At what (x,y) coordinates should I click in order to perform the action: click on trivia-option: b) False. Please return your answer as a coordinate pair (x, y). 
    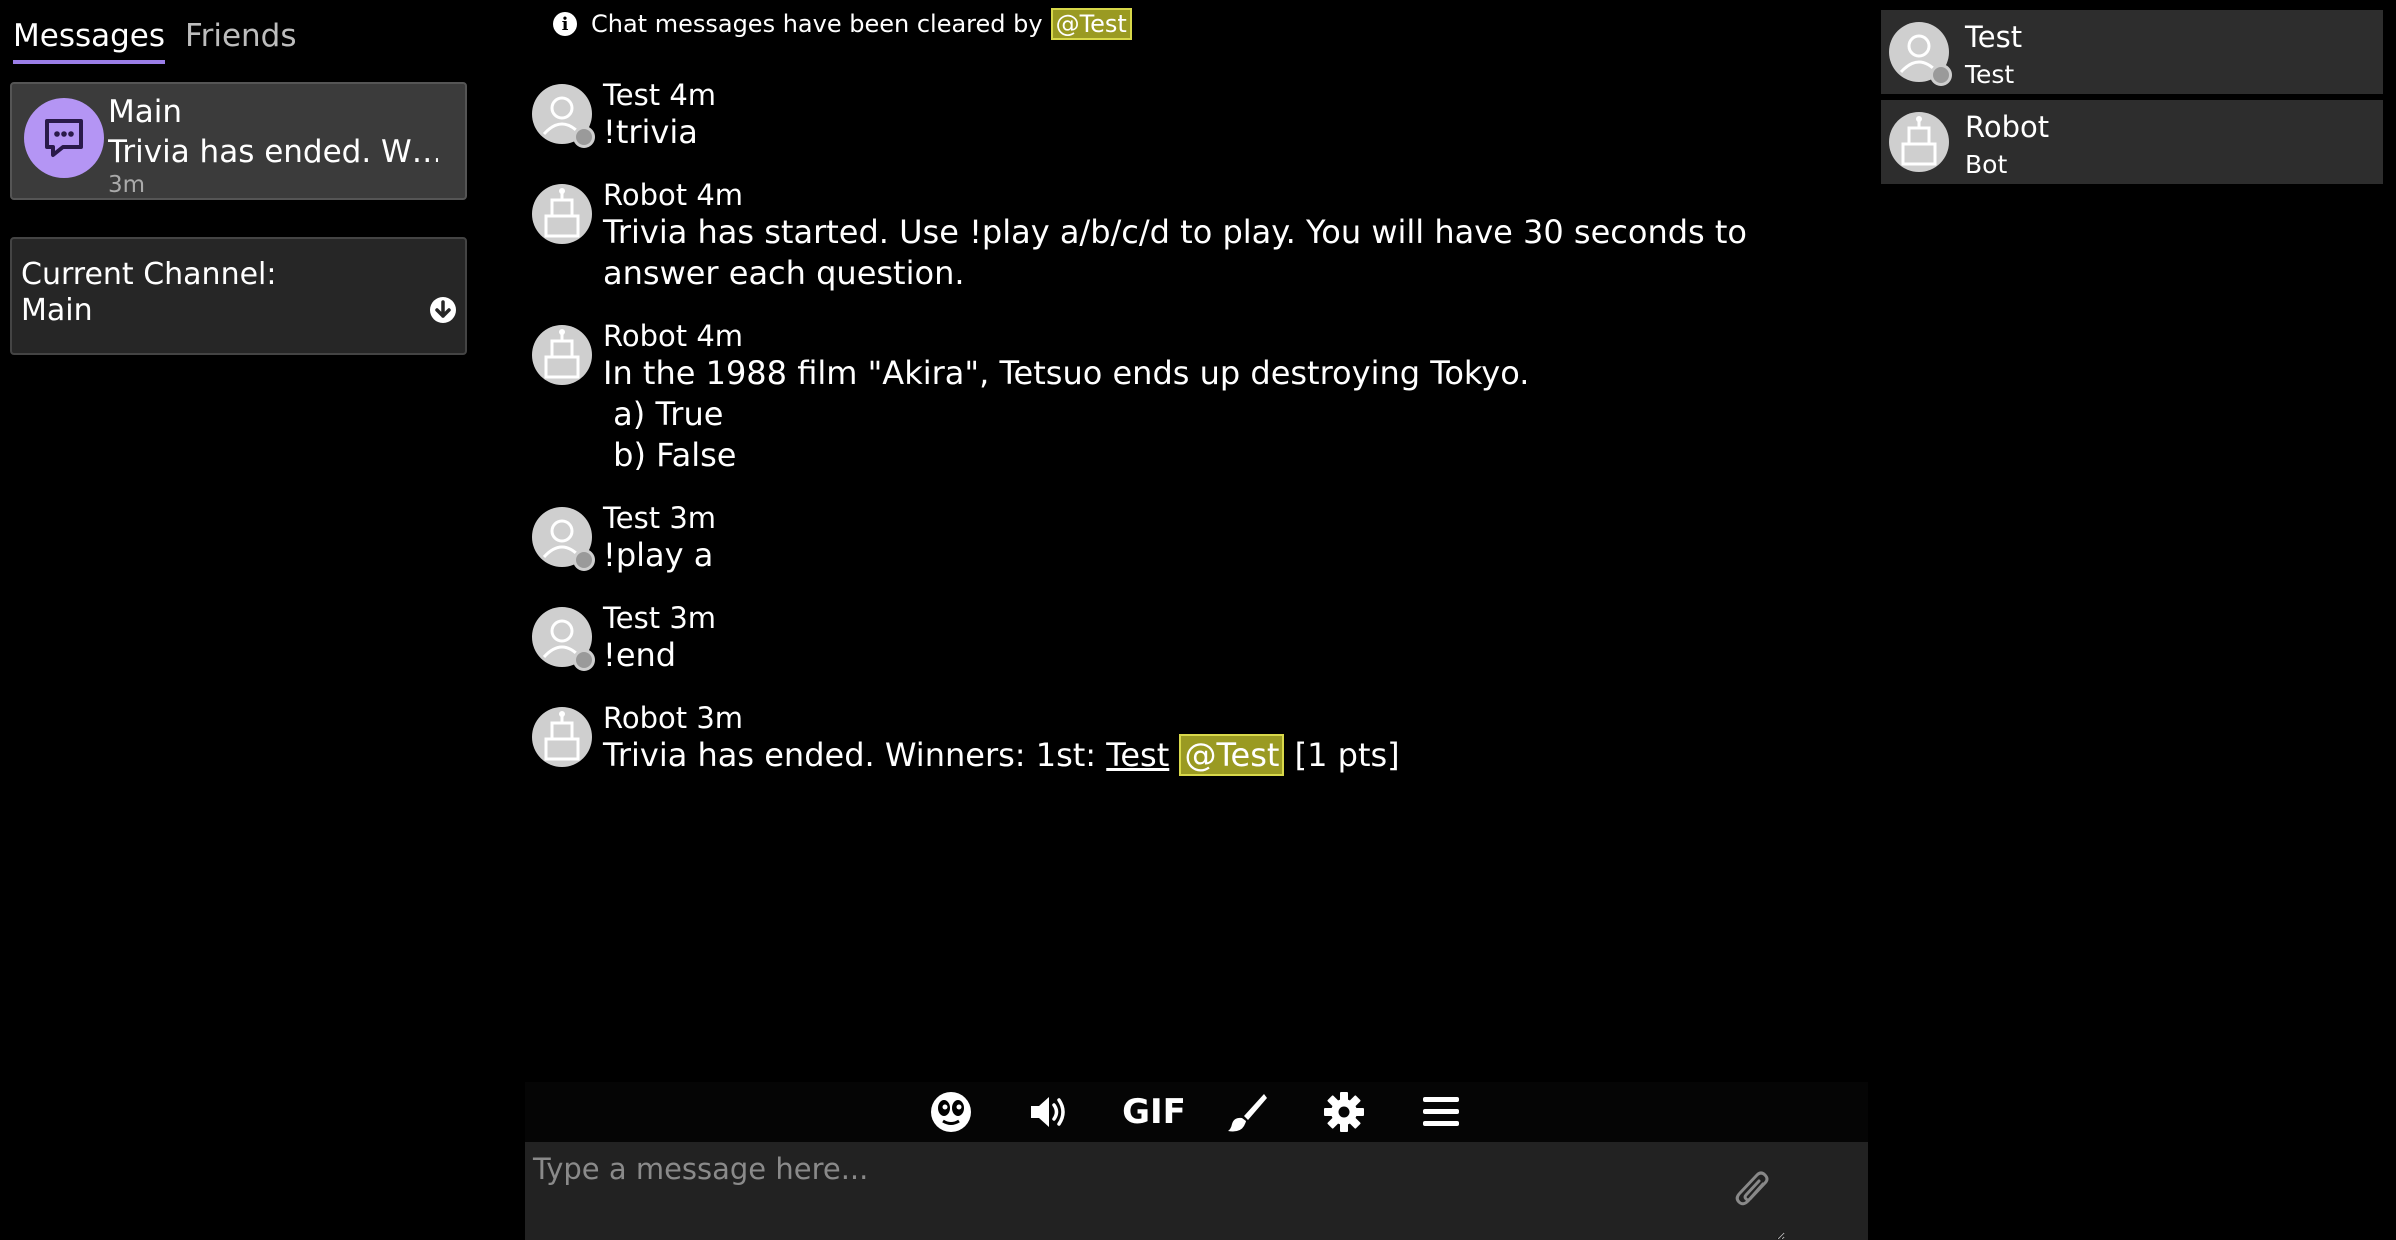
    Looking at the image, I should click on (670, 455).